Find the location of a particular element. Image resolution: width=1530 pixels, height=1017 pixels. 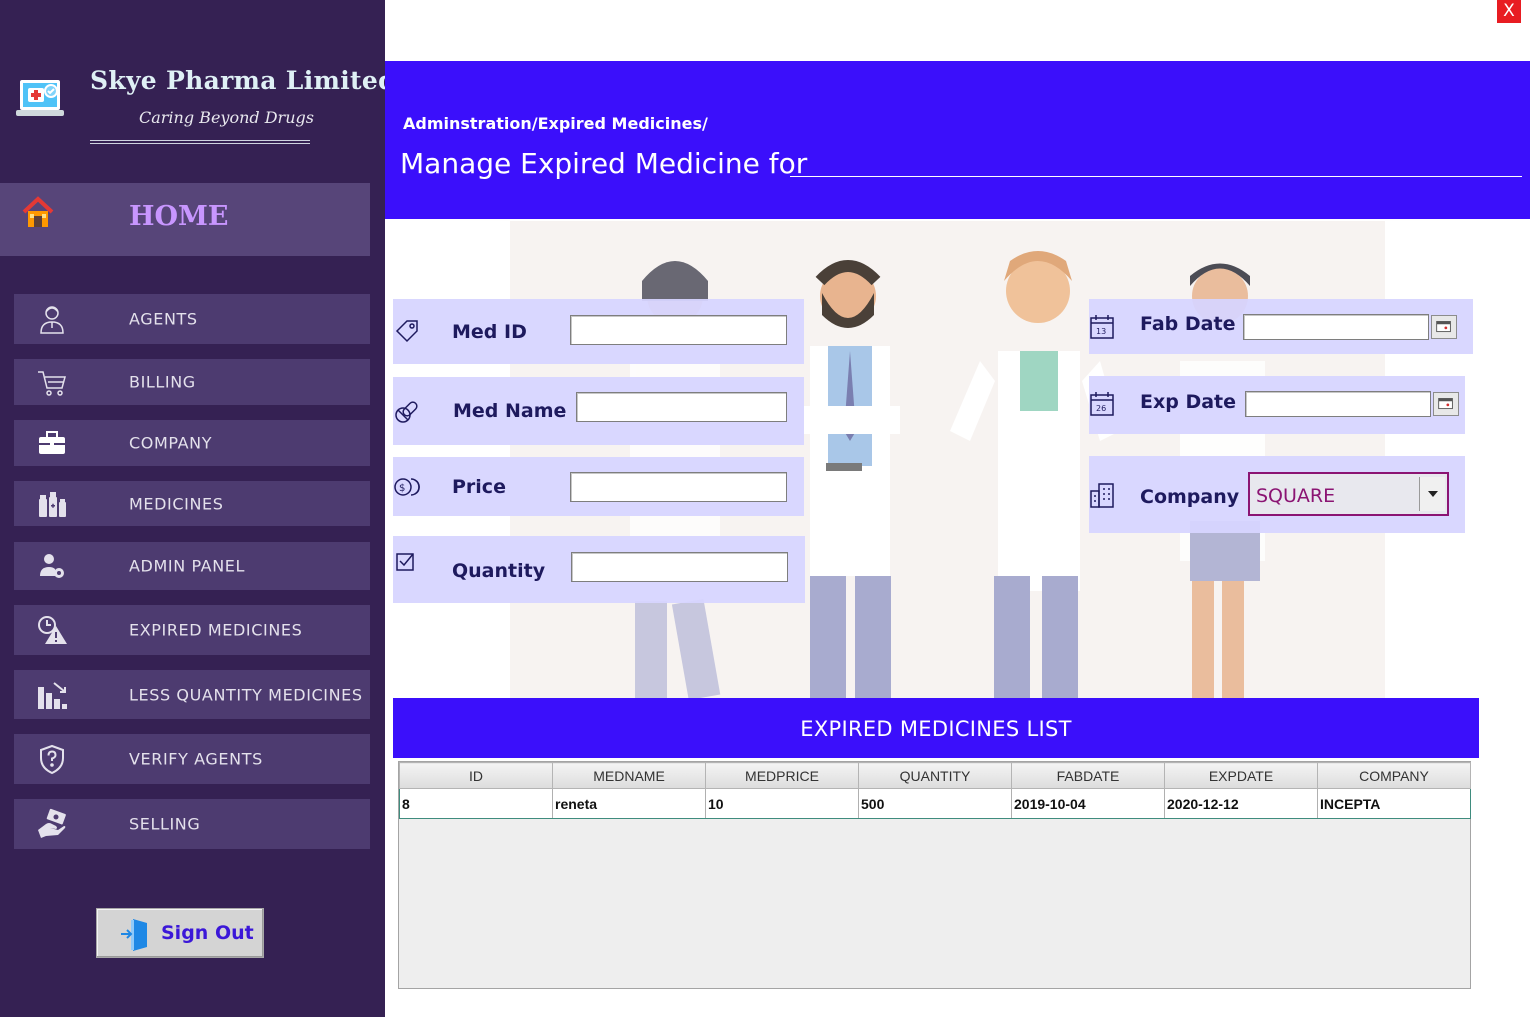

exp-date-panel: 26 Exp Date is located at coordinates (1277, 405).